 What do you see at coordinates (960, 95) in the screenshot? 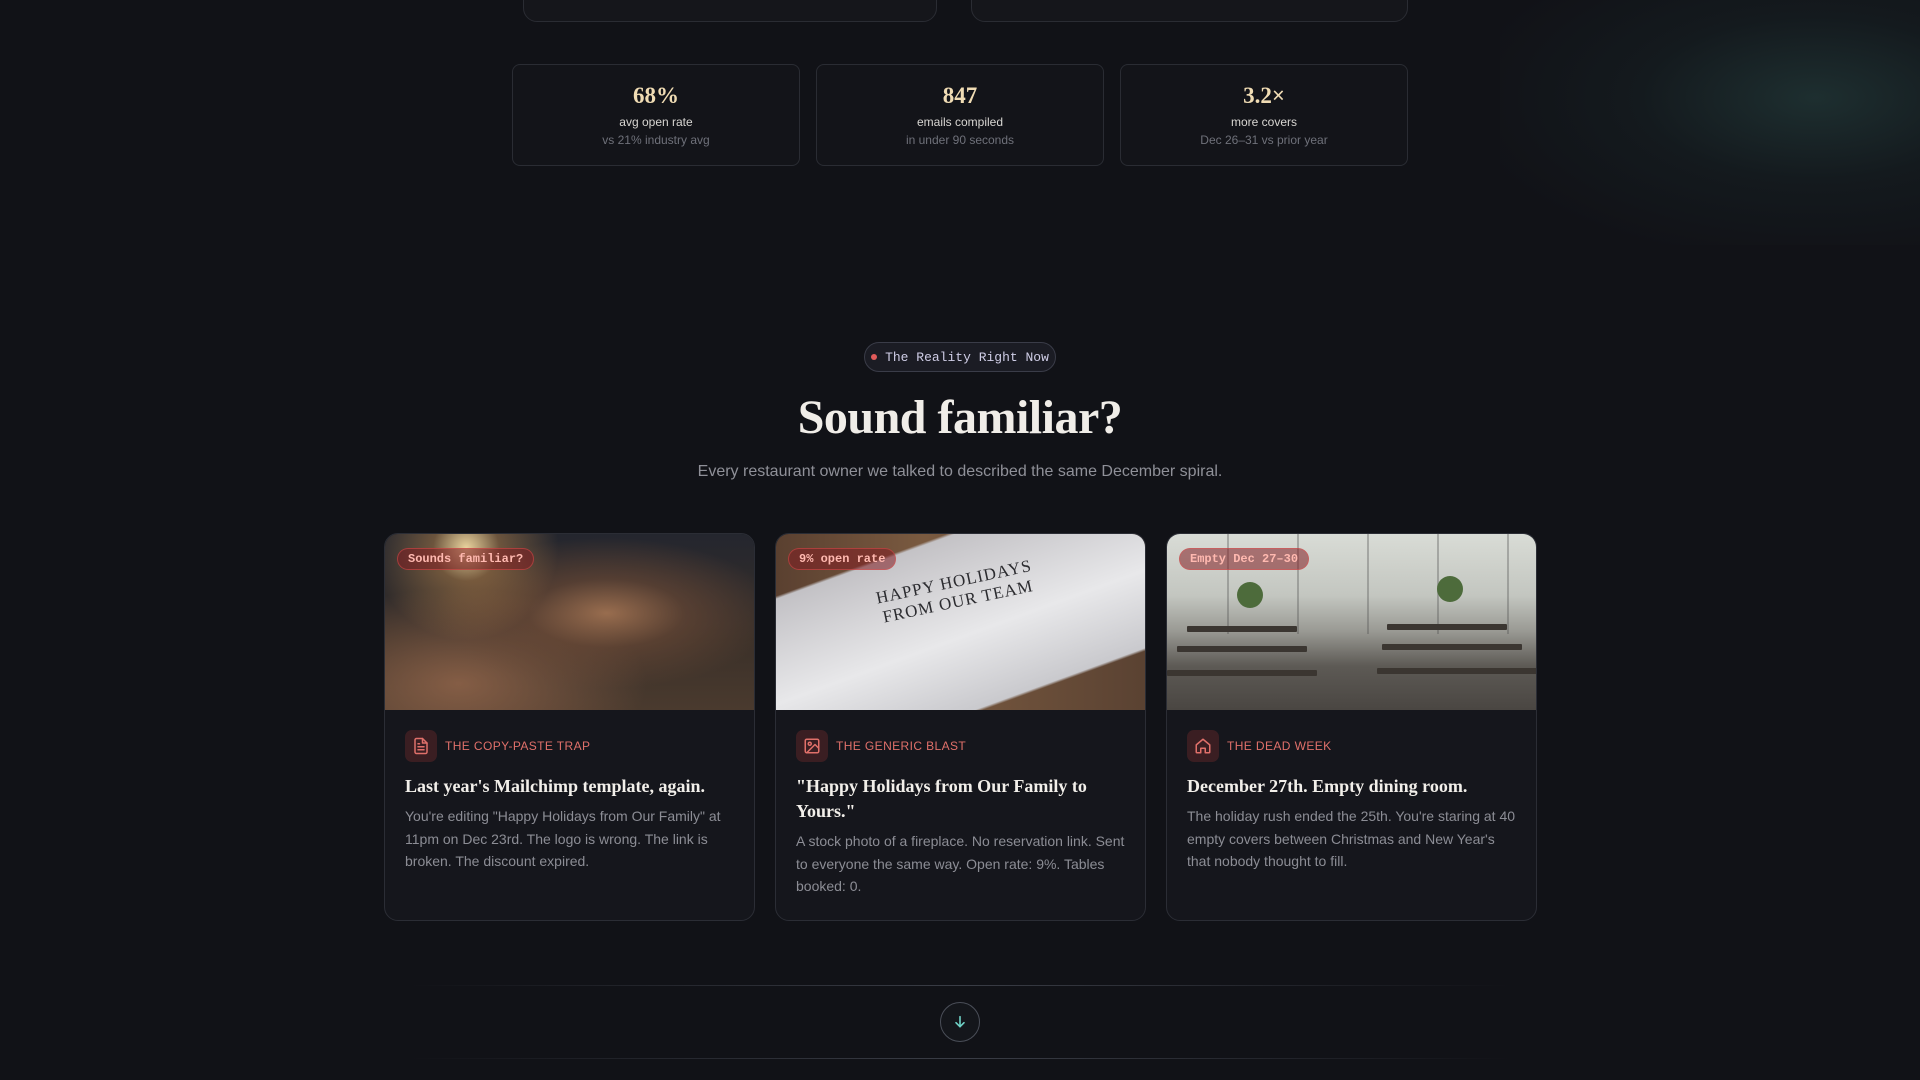
I see `stat-value: 847` at bounding box center [960, 95].